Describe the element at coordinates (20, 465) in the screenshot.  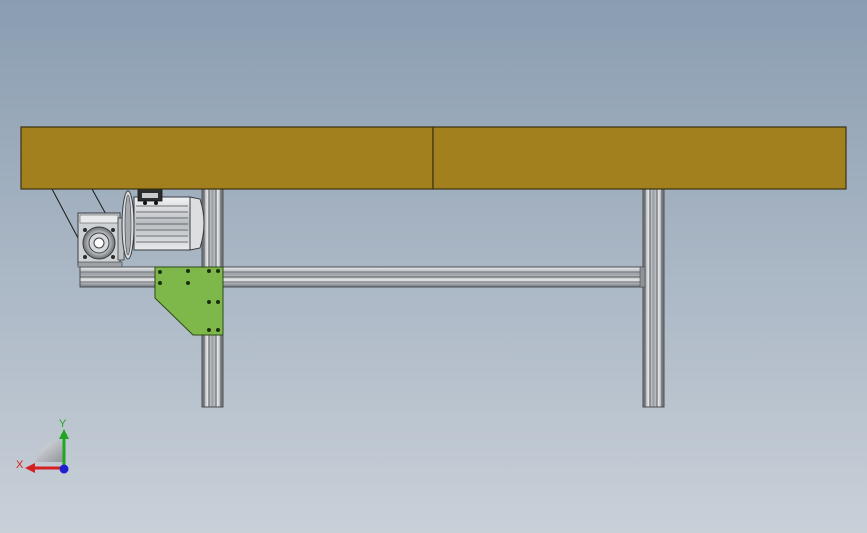
I see `triad-x-label: X` at that location.